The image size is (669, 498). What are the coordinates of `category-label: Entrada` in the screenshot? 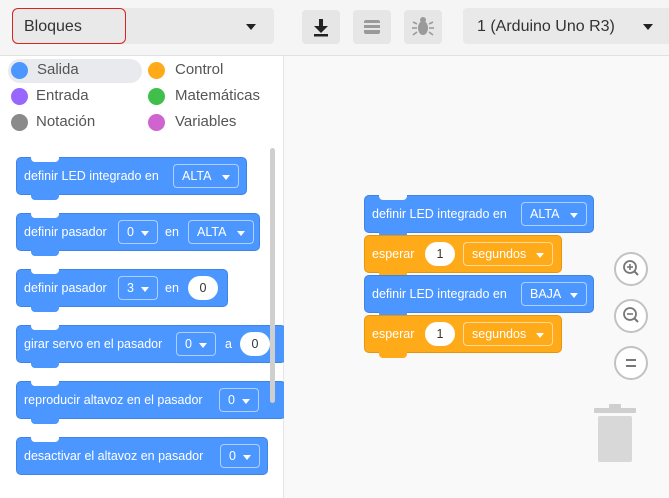 It's located at (62, 95).